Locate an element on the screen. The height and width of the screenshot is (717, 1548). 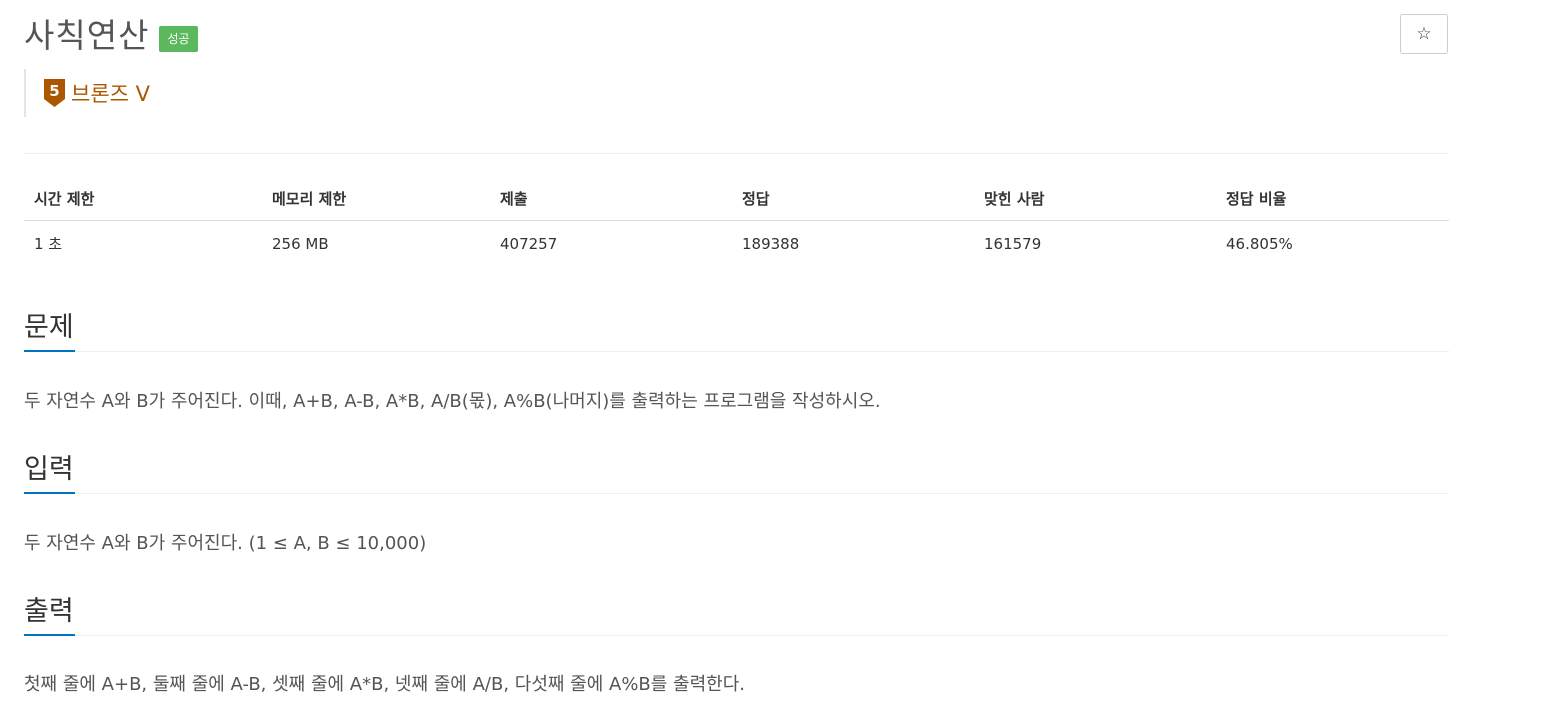
stats-header-accepted: 정답 is located at coordinates (853, 199).